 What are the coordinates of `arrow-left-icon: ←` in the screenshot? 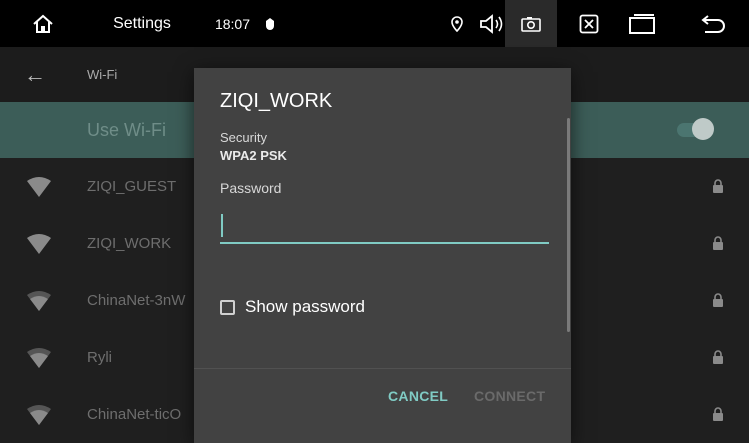 It's located at (35, 74).